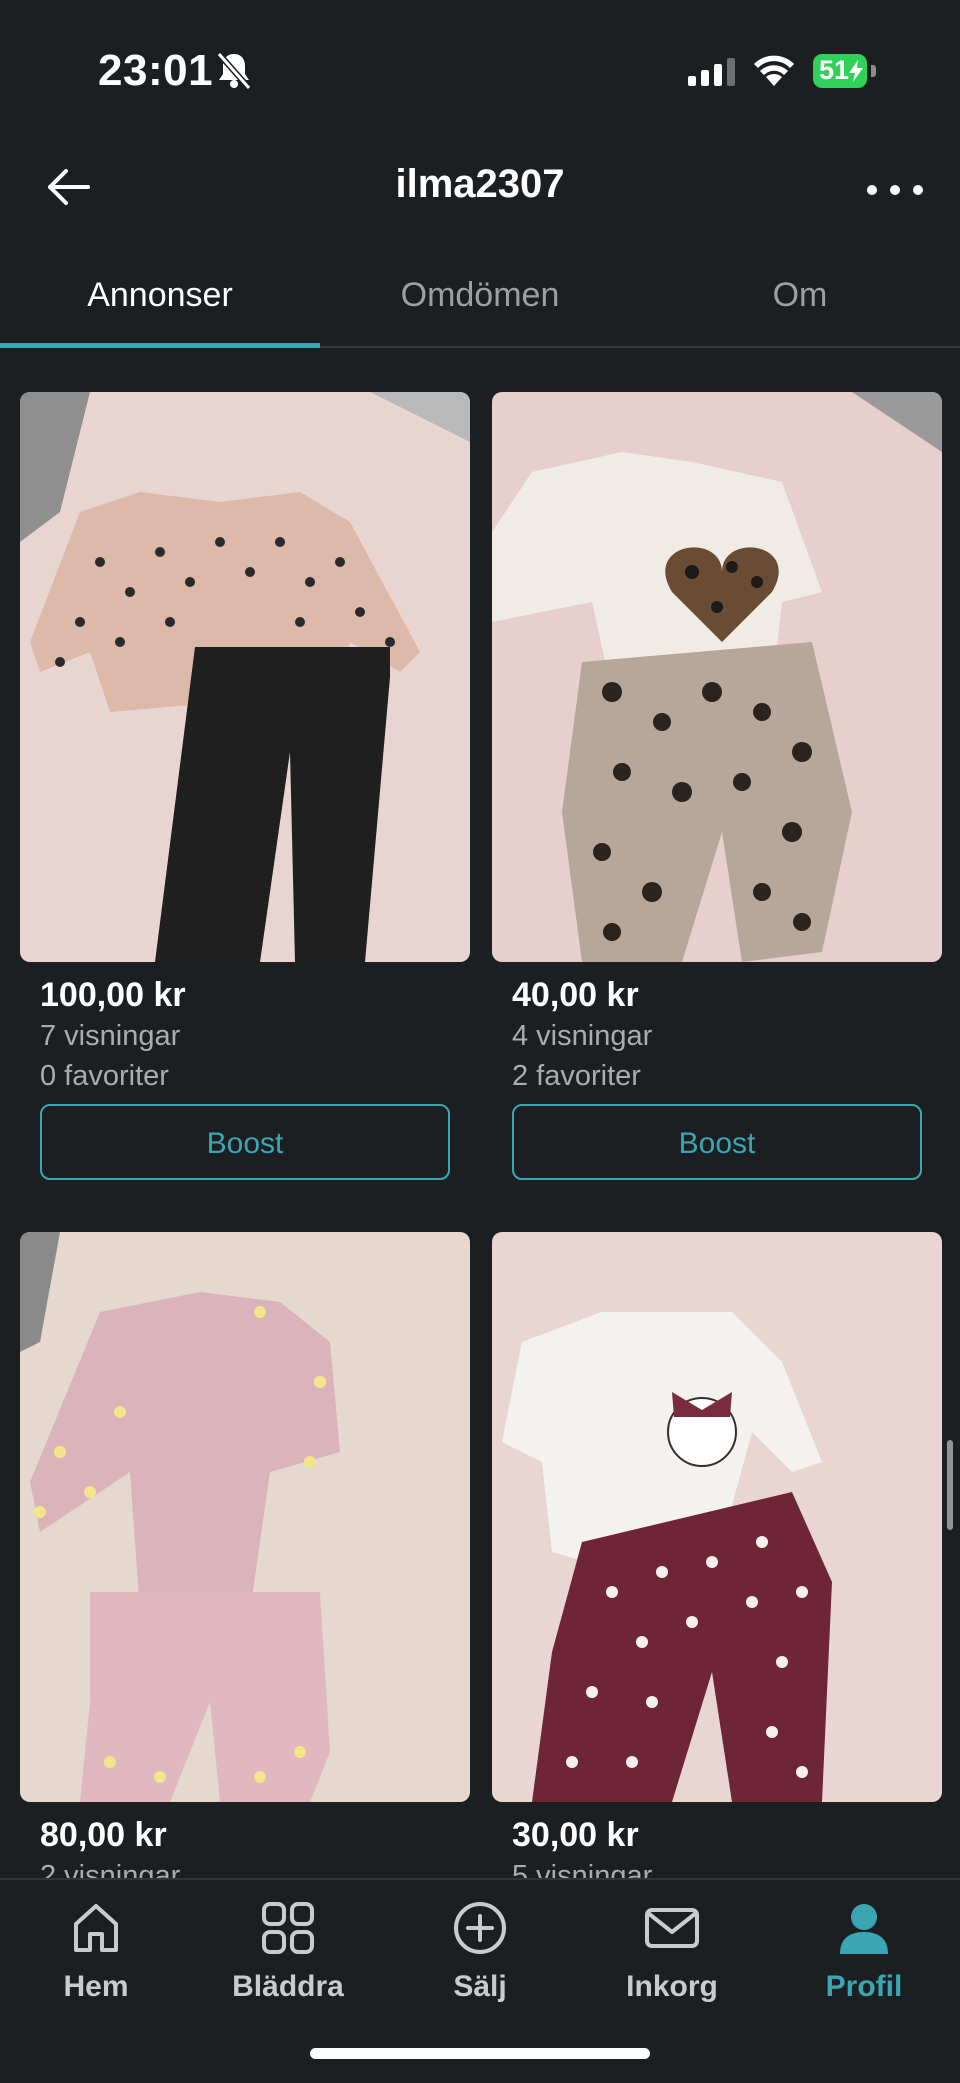 Image resolution: width=960 pixels, height=2083 pixels. I want to click on nav-item-inkorg: Inkorg, so click(672, 1952).